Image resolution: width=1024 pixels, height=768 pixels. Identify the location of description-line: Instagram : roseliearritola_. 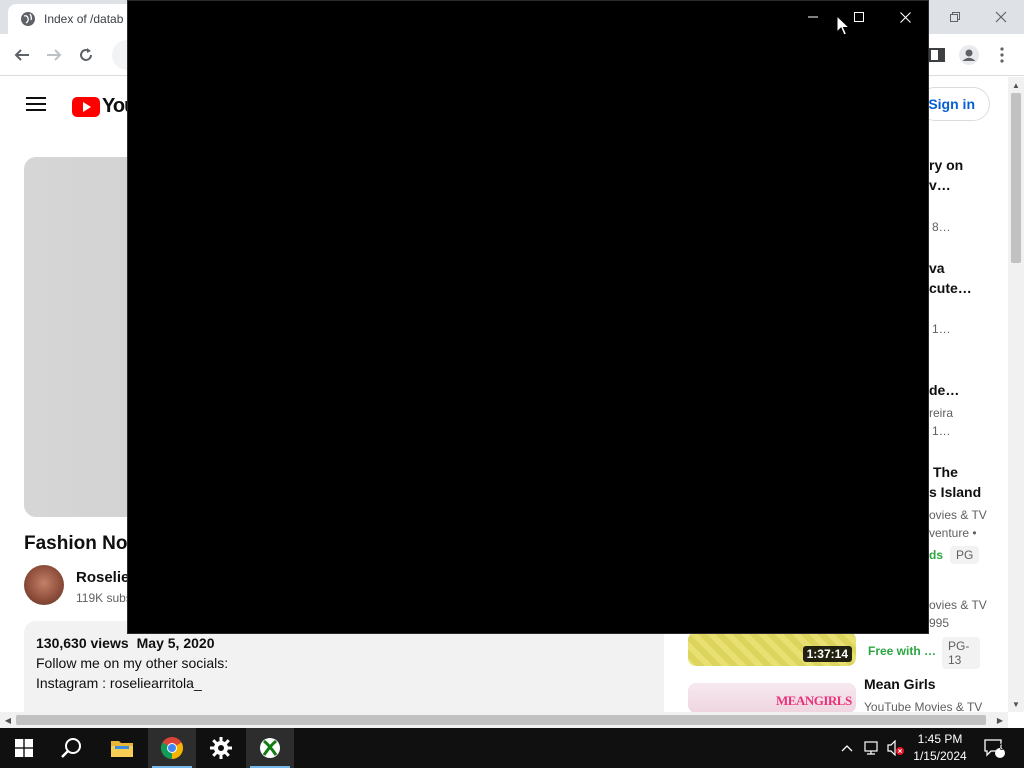
(119, 683).